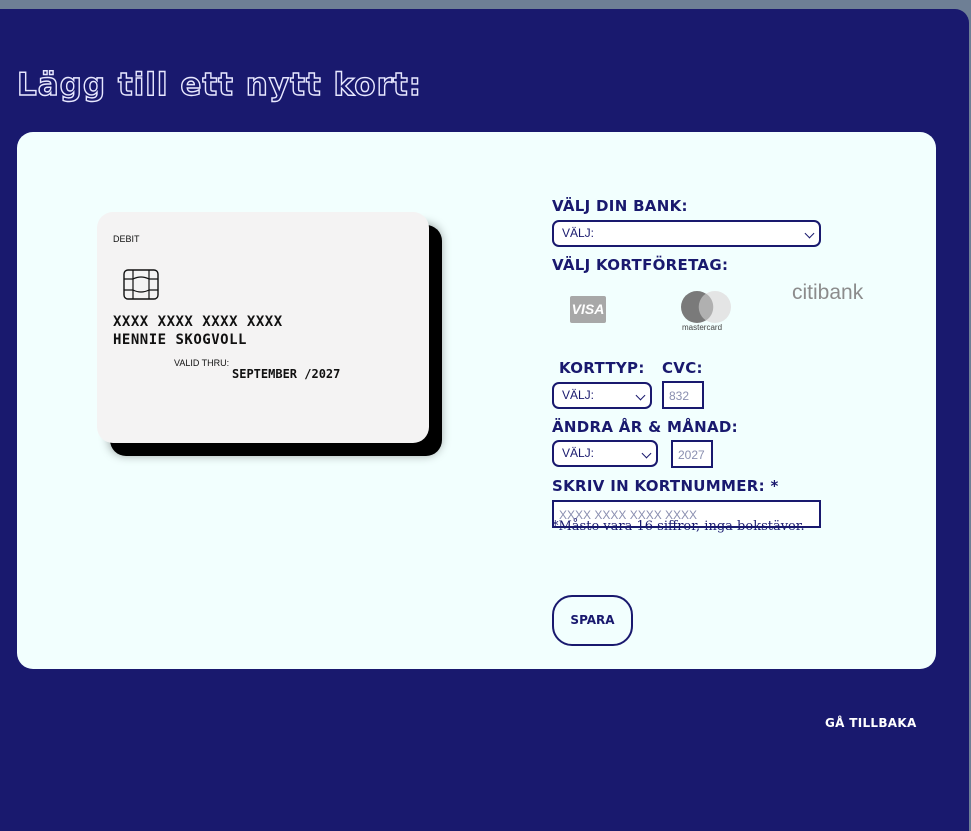  What do you see at coordinates (827, 293) in the screenshot?
I see `citibank-logo: citibank` at bounding box center [827, 293].